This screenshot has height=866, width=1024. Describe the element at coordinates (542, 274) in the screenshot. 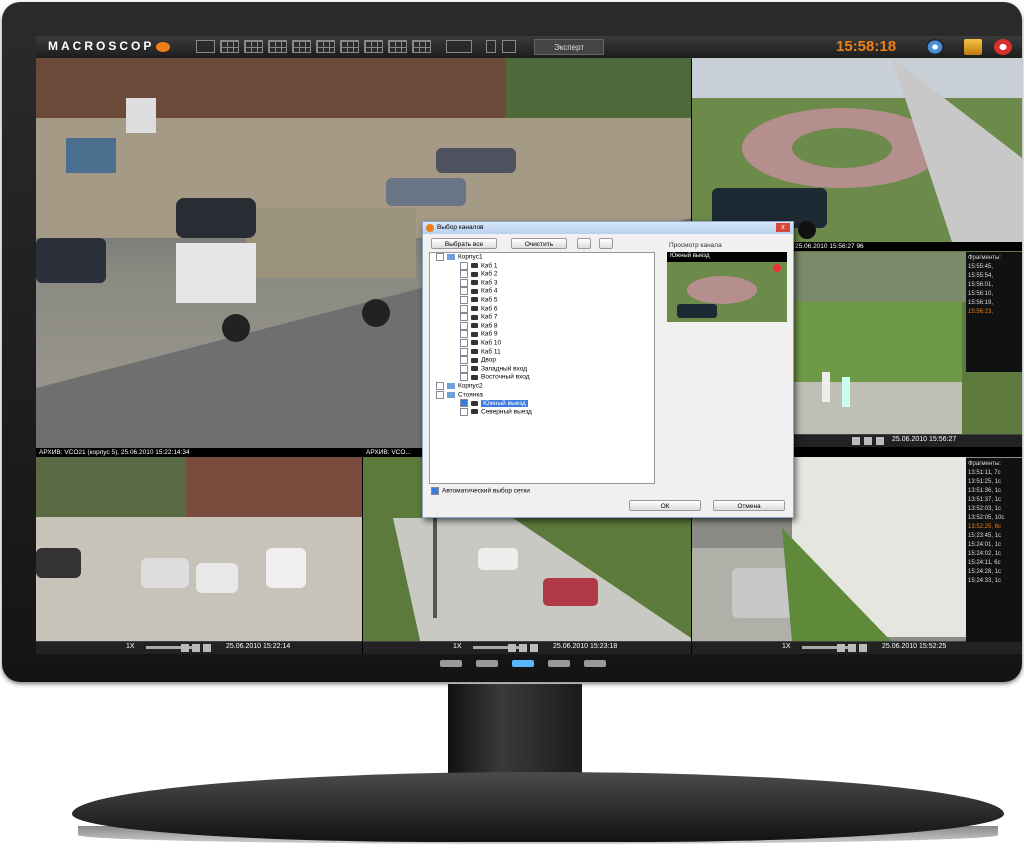

I see `tree-channel: Каб 2` at that location.